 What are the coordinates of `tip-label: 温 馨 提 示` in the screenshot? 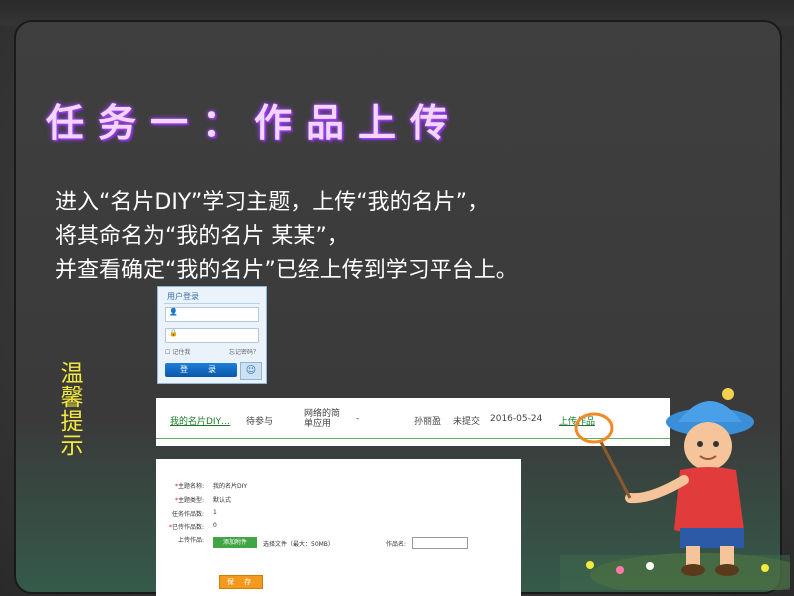 It's located at (72, 410).